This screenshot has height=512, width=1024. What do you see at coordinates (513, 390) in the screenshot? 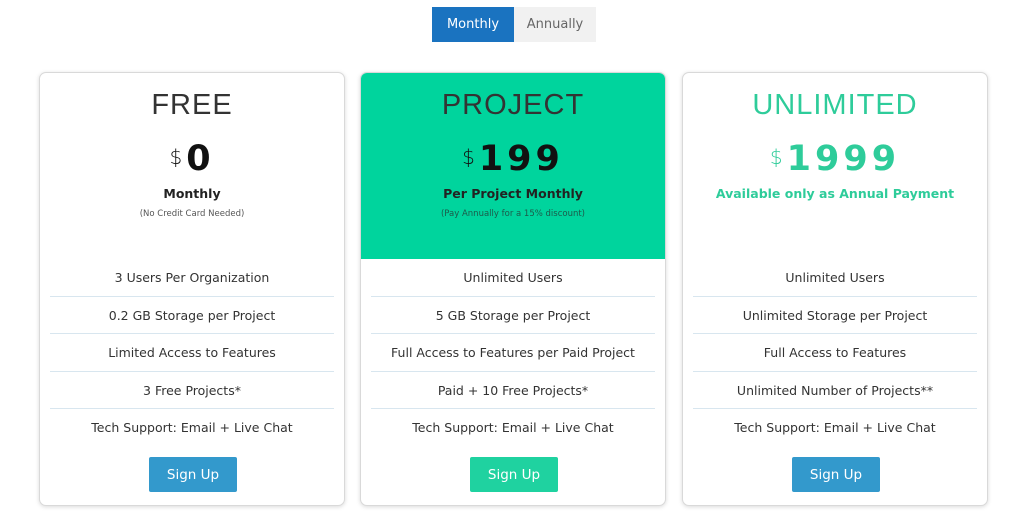
I see `feature-item: Paid + 10 Free Projects*` at bounding box center [513, 390].